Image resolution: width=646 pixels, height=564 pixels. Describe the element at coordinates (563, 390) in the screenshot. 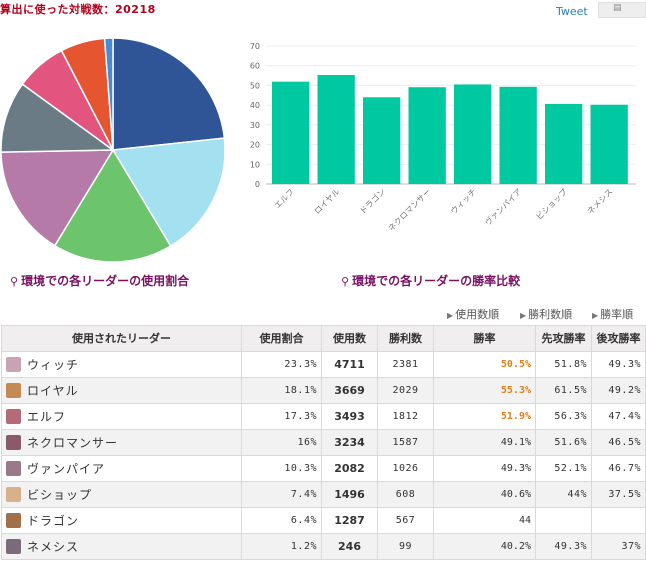

I see `first-rate-cell: 61.5%` at that location.